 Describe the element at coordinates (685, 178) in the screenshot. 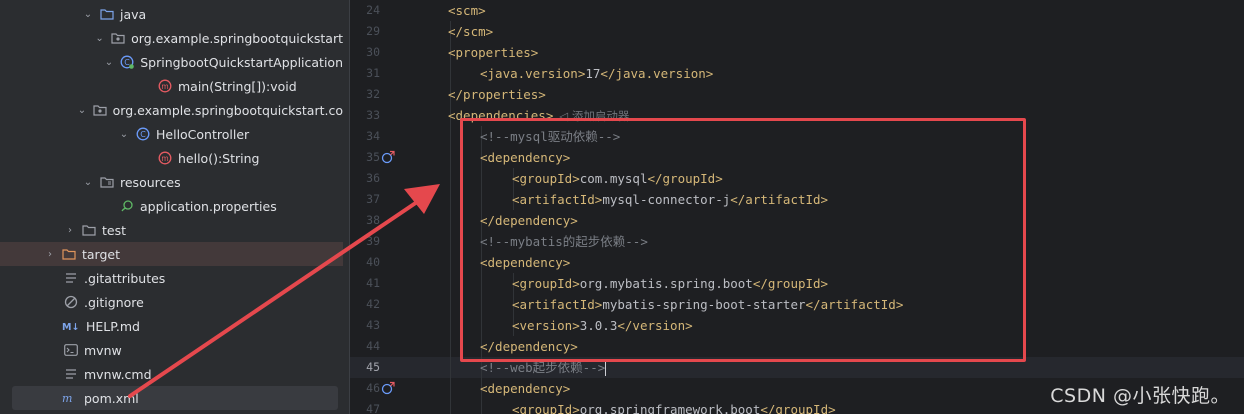

I see `xml-tag: </groupId>` at that location.